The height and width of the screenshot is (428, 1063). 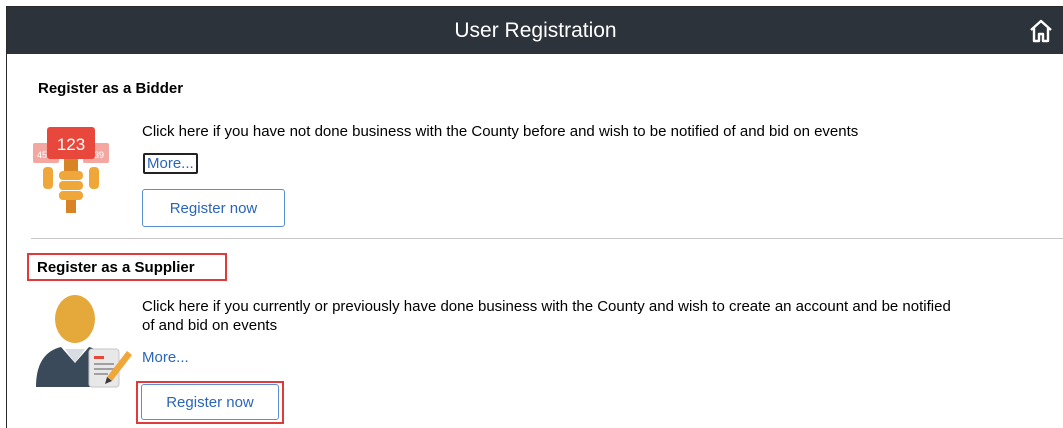 What do you see at coordinates (71, 170) in the screenshot?
I see `auction-paddle-icon: 45 39 123` at bounding box center [71, 170].